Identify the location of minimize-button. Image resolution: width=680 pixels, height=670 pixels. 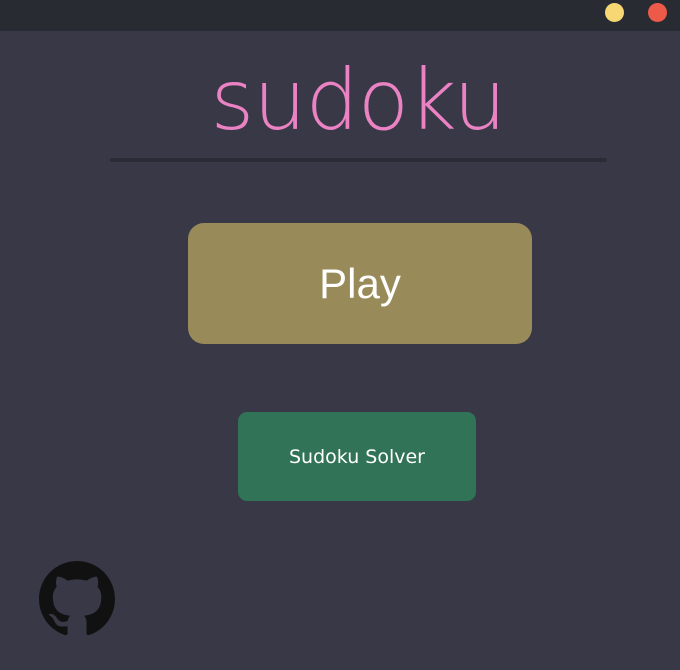
(614, 12).